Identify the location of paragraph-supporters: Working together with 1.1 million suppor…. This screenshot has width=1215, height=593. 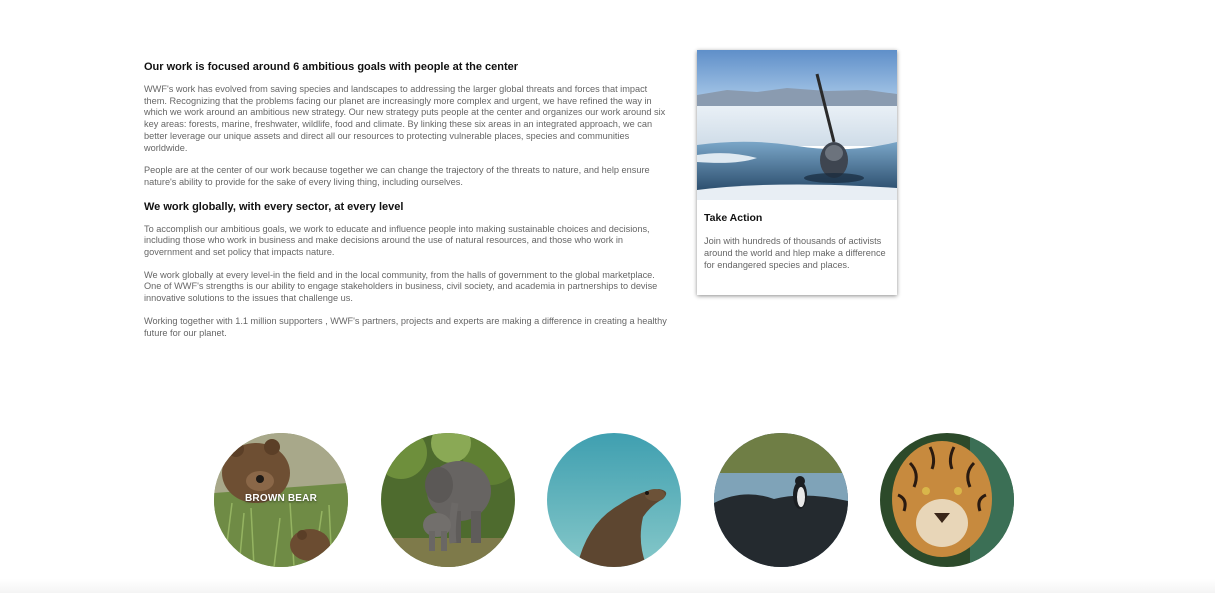
(405, 326).